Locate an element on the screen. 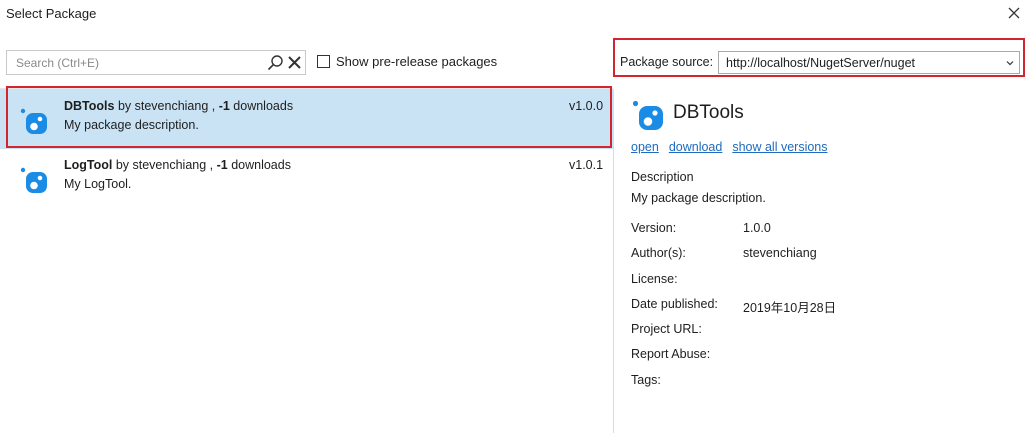 Image resolution: width=1031 pixels, height=433 pixels. description-heading: Description is located at coordinates (662, 177).